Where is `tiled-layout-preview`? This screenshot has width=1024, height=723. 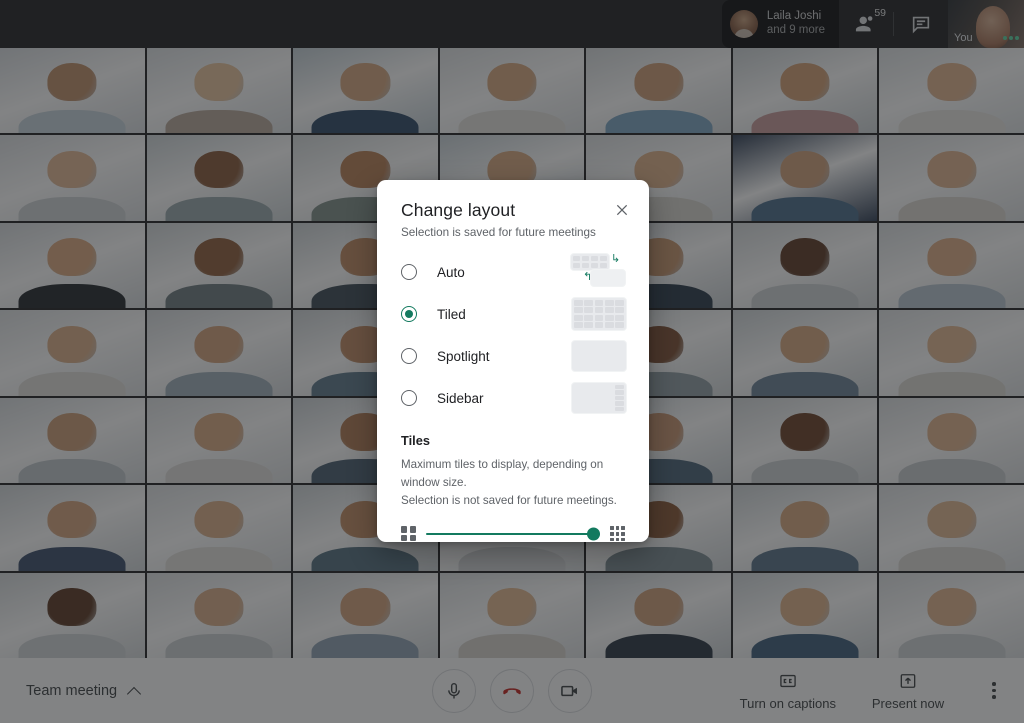
tiled-layout-preview is located at coordinates (599, 314).